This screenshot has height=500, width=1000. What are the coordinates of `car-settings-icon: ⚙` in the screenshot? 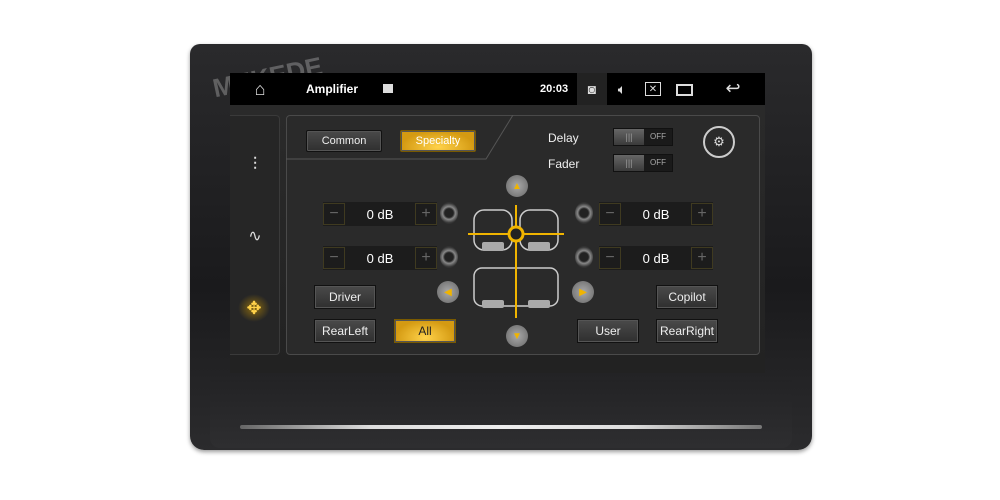 It's located at (719, 142).